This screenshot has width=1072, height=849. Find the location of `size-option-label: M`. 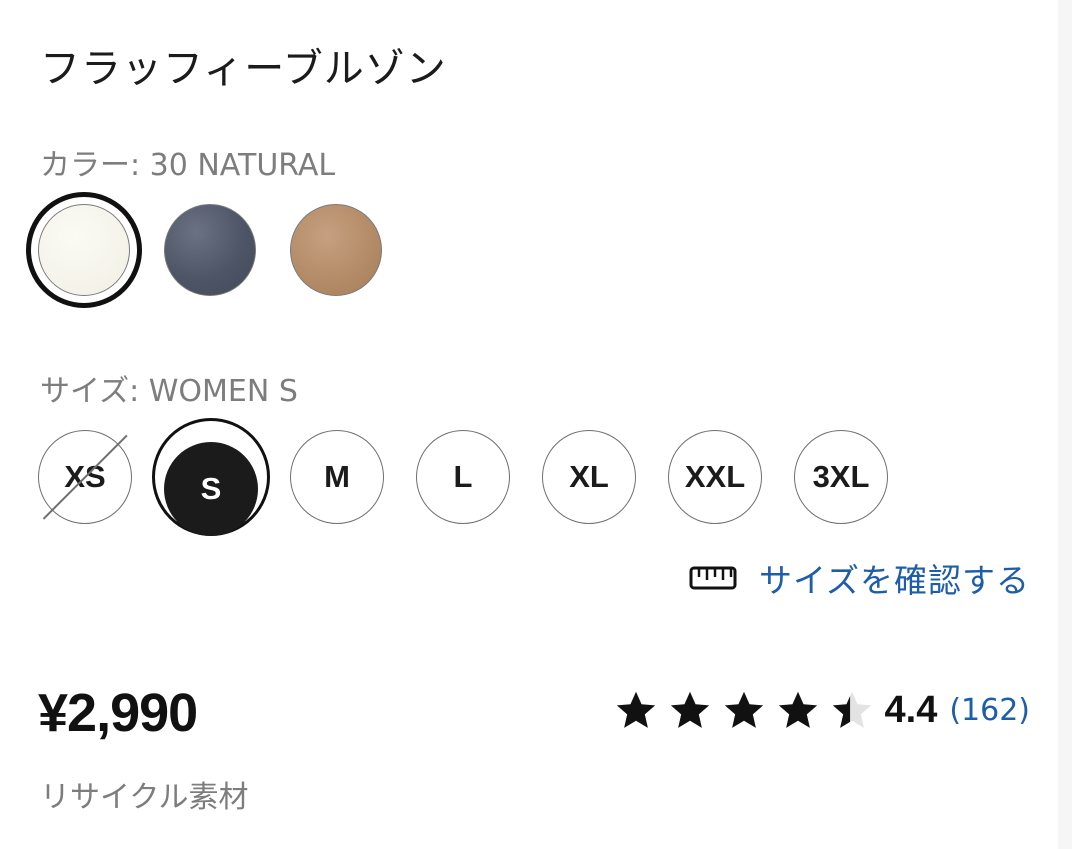

size-option-label: M is located at coordinates (337, 476).